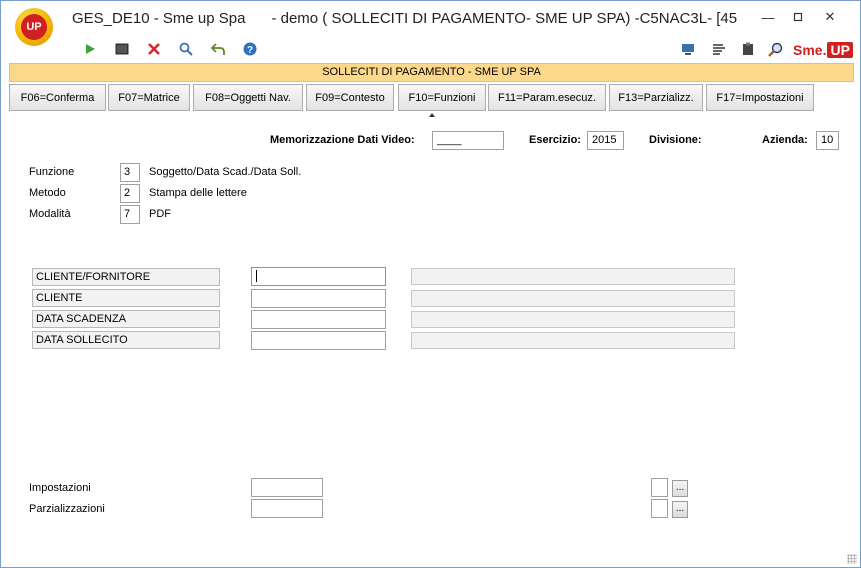  I want to click on cliente-fornitore-field, so click(318, 276).